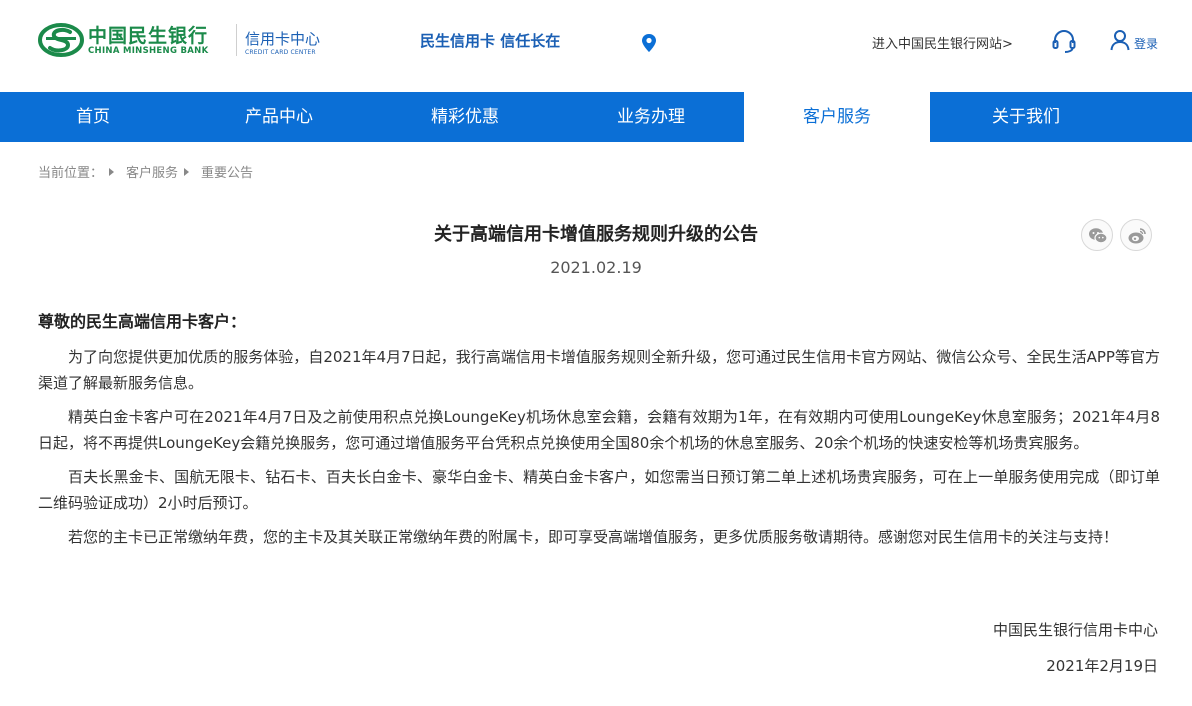 Image resolution: width=1192 pixels, height=706 pixels. What do you see at coordinates (942, 42) in the screenshot?
I see `enter-bank-site-link: 进入中国民生银行网站>` at bounding box center [942, 42].